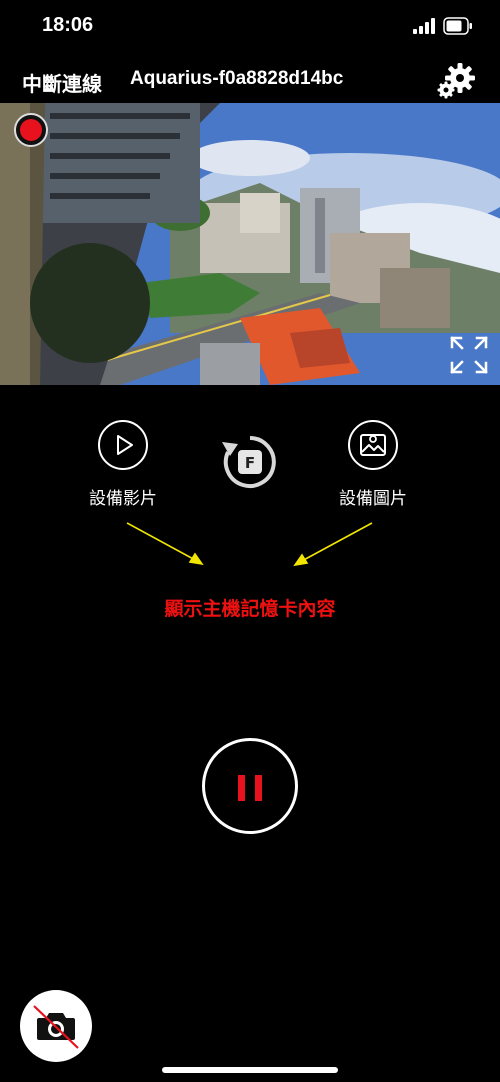 This screenshot has height=1082, width=500. Describe the element at coordinates (424, 26) in the screenshot. I see `cellular-signal-icon` at that location.